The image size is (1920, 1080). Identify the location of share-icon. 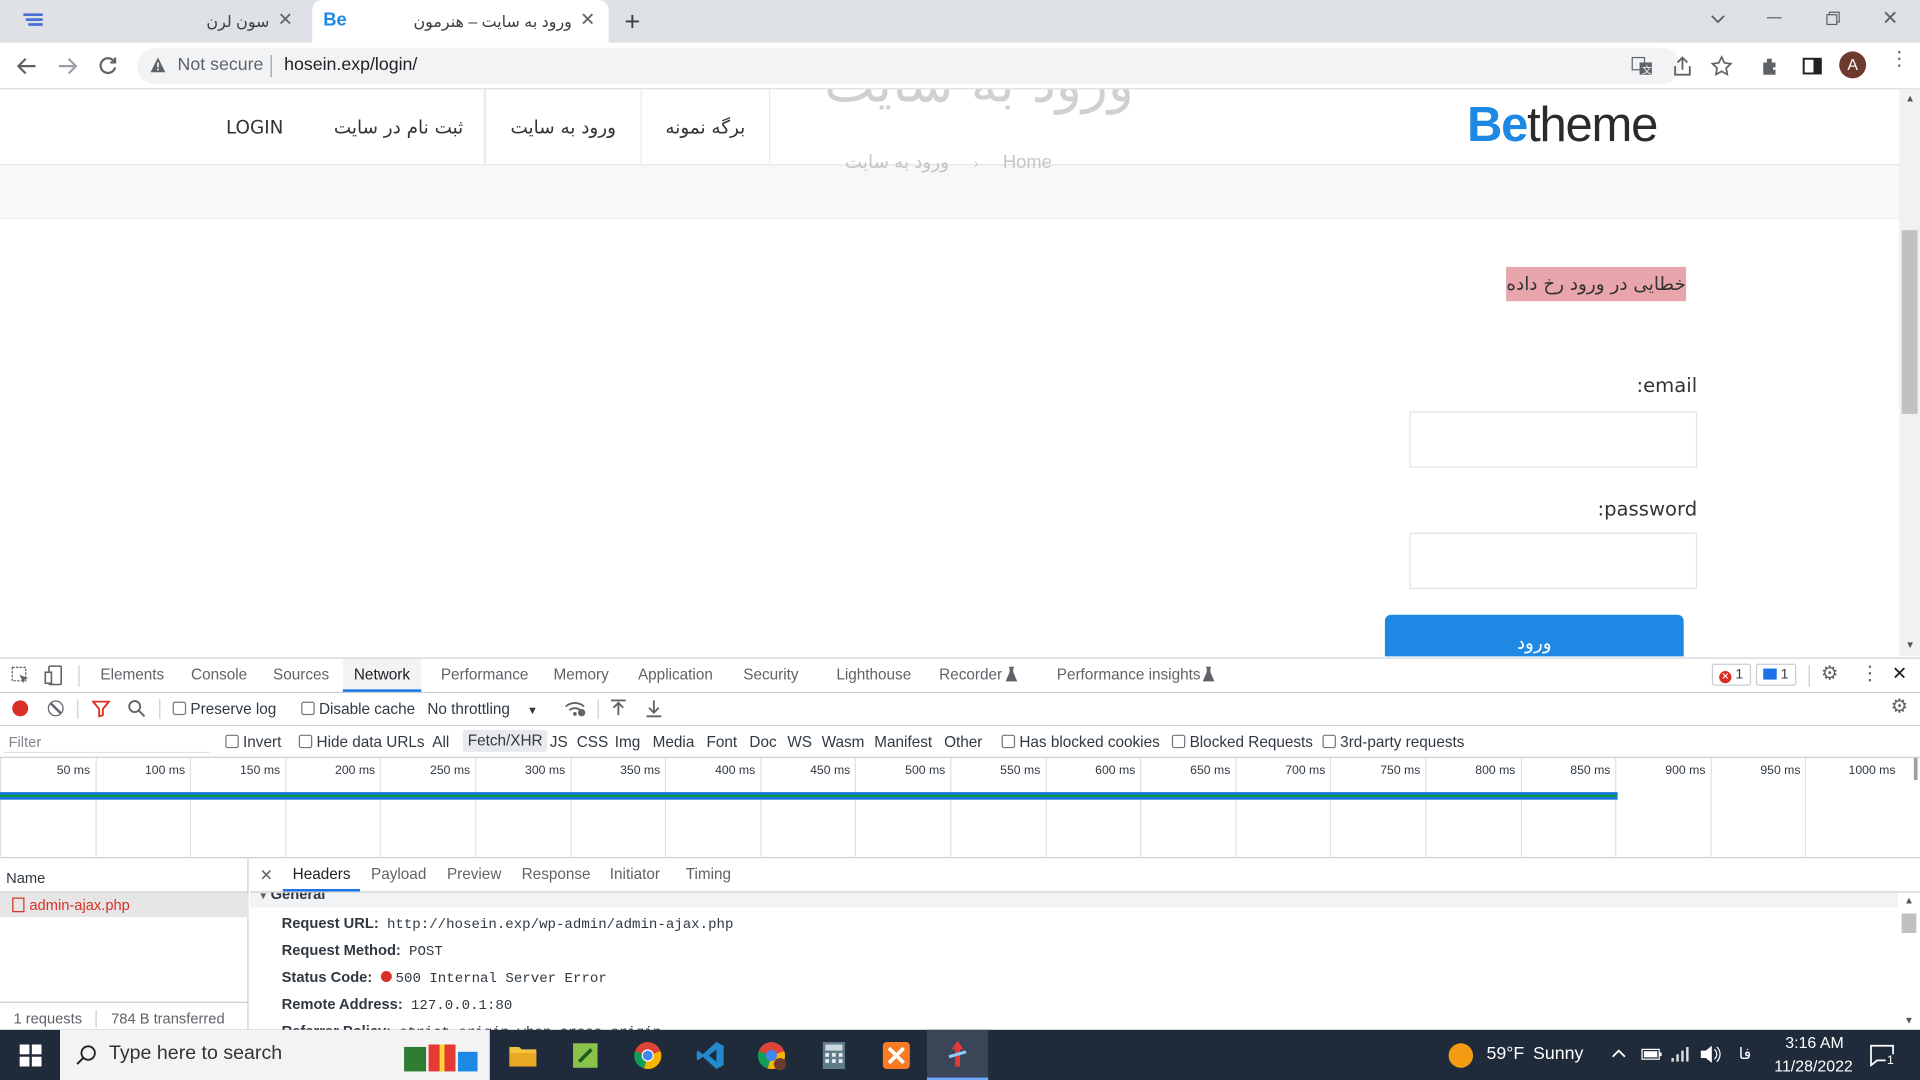
(1682, 66).